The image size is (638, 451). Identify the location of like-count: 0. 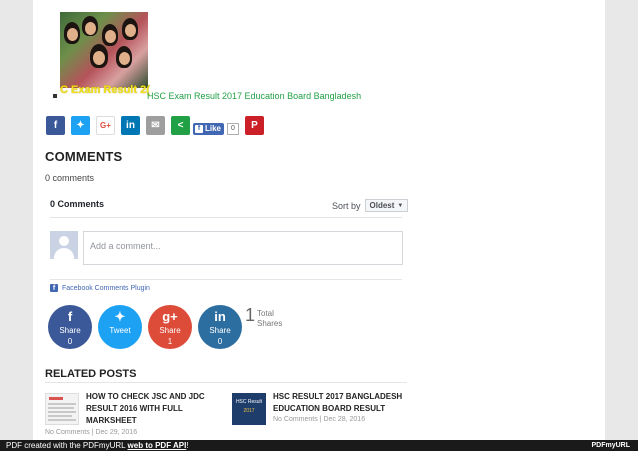
(233, 128).